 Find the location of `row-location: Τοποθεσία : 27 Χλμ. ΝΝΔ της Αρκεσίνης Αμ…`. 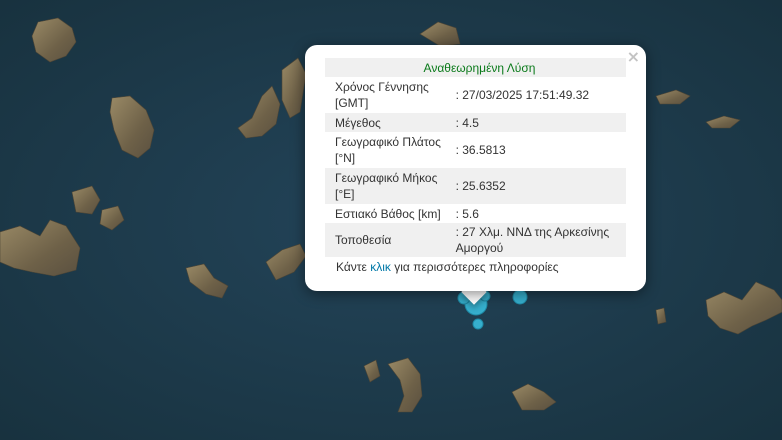

row-location: Τοποθεσία : 27 Χλμ. ΝΝΔ της Αρκεσίνης Αμ… is located at coordinates (475, 240).